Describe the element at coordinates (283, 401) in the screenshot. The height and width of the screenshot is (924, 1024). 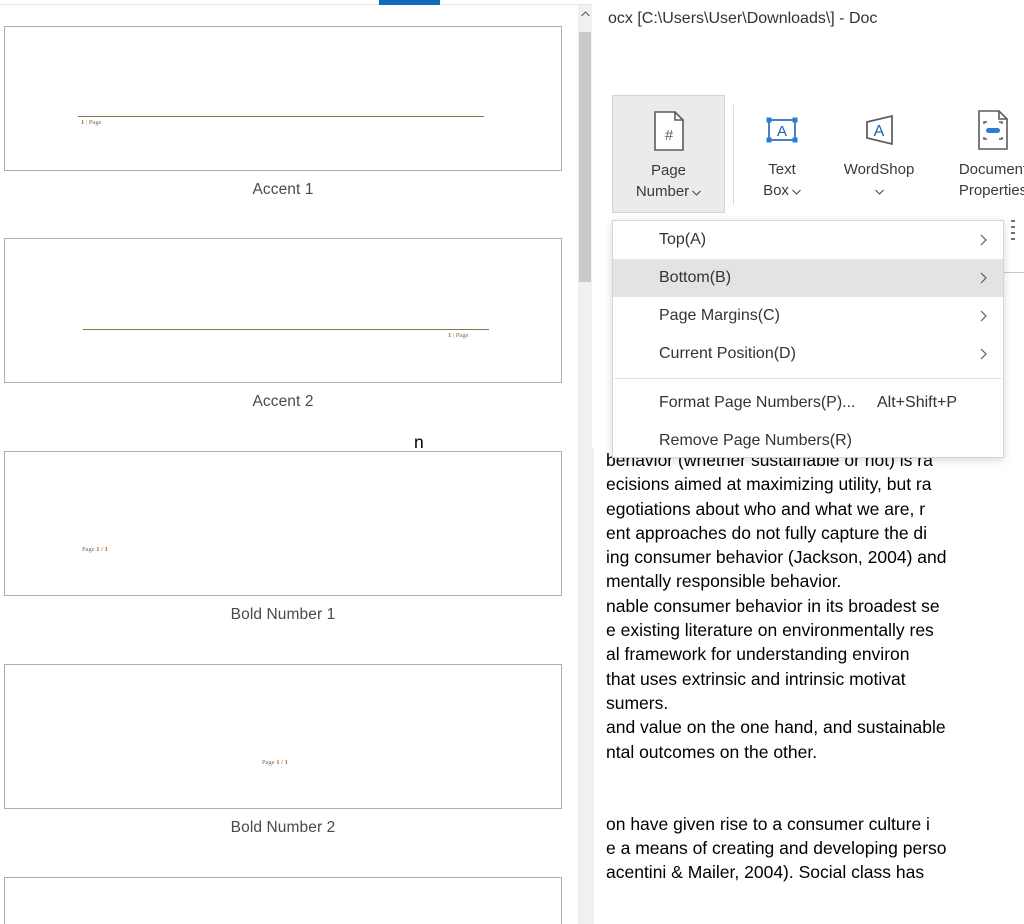
I see `gallery-item-label: Accent 2` at that location.